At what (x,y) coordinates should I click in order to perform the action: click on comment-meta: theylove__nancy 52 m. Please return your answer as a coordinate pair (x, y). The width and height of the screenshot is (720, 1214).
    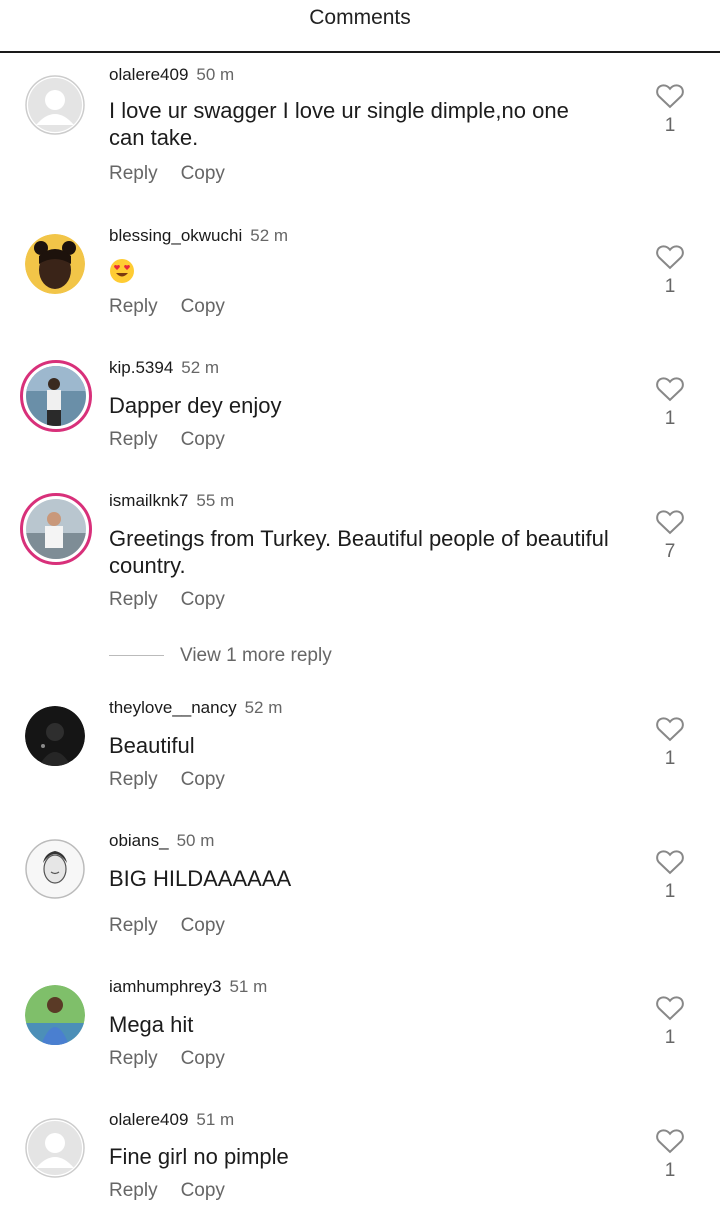
    Looking at the image, I should click on (195, 708).